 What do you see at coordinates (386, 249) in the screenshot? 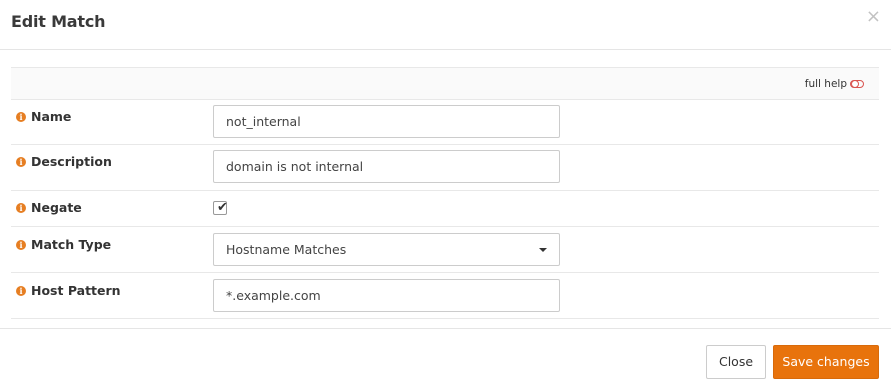
I see `match-type-select: Hostname Matches` at bounding box center [386, 249].